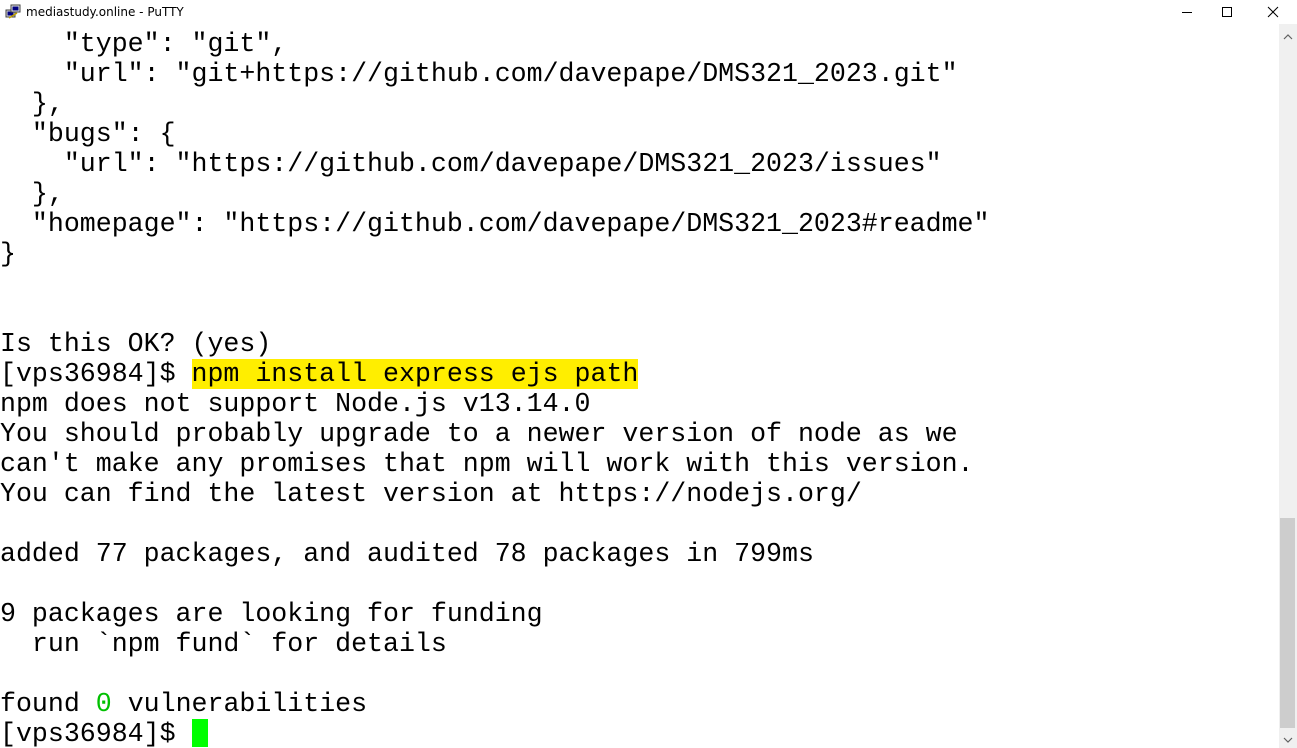  Describe the element at coordinates (415, 374) in the screenshot. I see `highlighted-command: npm install express ejs path` at that location.